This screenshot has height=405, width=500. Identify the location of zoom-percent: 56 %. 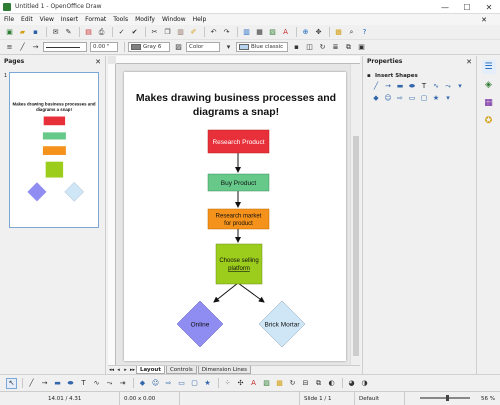
(488, 399).